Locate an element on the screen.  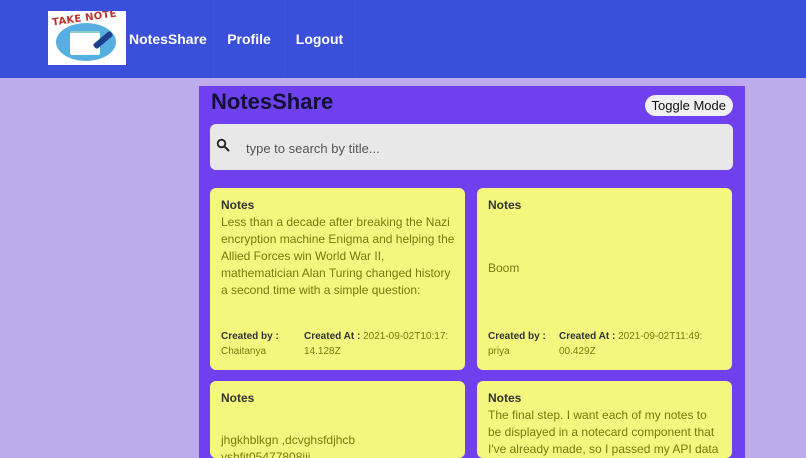
created-at: Created At : 2021-09-02T11:49:00.429Z is located at coordinates (631, 344).